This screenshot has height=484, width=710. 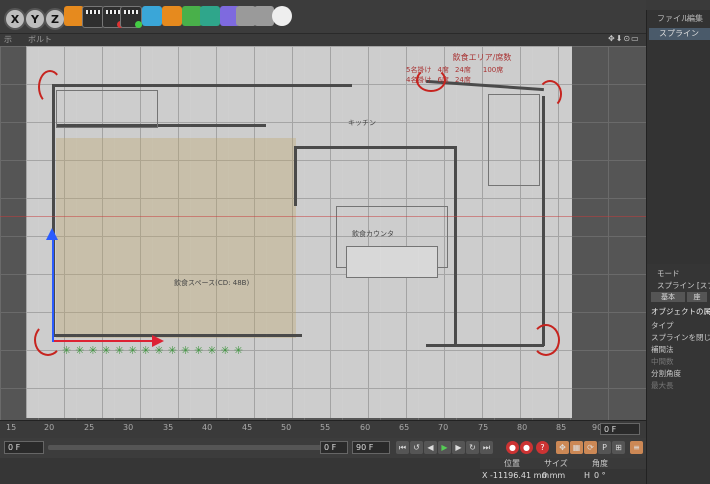 What do you see at coordinates (192, 16) in the screenshot?
I see `subdivision-icon` at bounding box center [192, 16].